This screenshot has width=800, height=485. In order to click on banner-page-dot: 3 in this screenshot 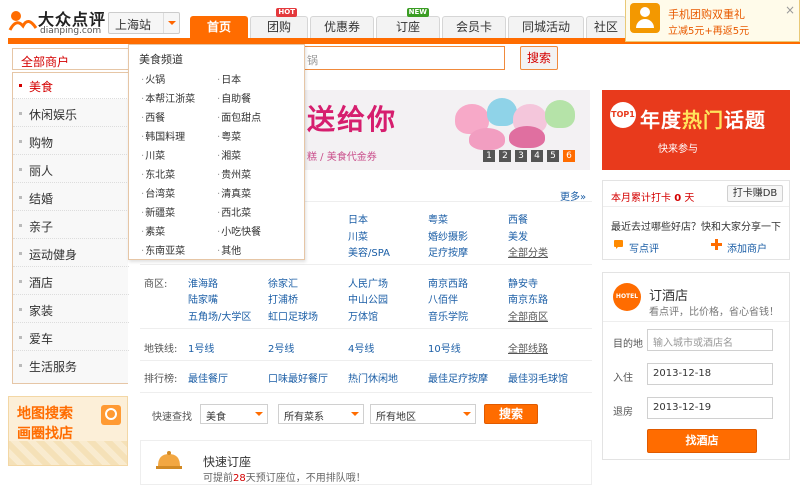, I will do `click(521, 156)`.